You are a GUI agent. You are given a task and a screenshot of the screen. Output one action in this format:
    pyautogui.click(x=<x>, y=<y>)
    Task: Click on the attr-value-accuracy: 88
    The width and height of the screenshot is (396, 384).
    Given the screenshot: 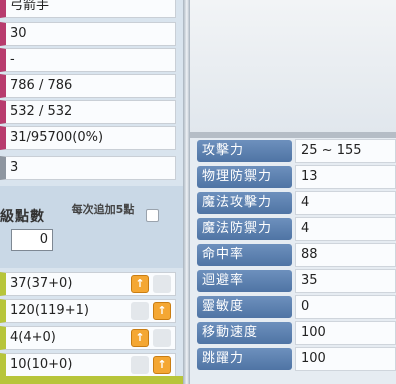 What is the action you would take?
    pyautogui.click(x=345, y=255)
    